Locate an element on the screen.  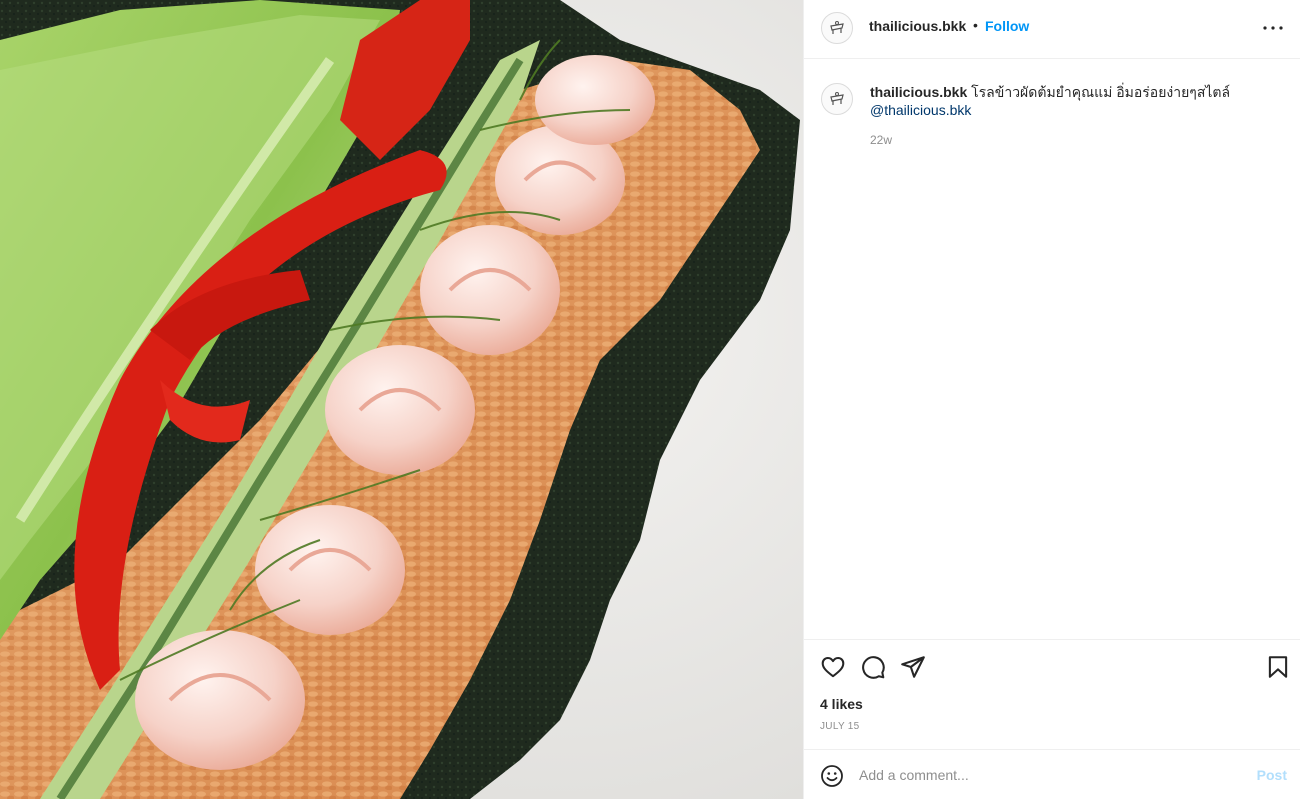
likes-count: 4 likes is located at coordinates (841, 704).